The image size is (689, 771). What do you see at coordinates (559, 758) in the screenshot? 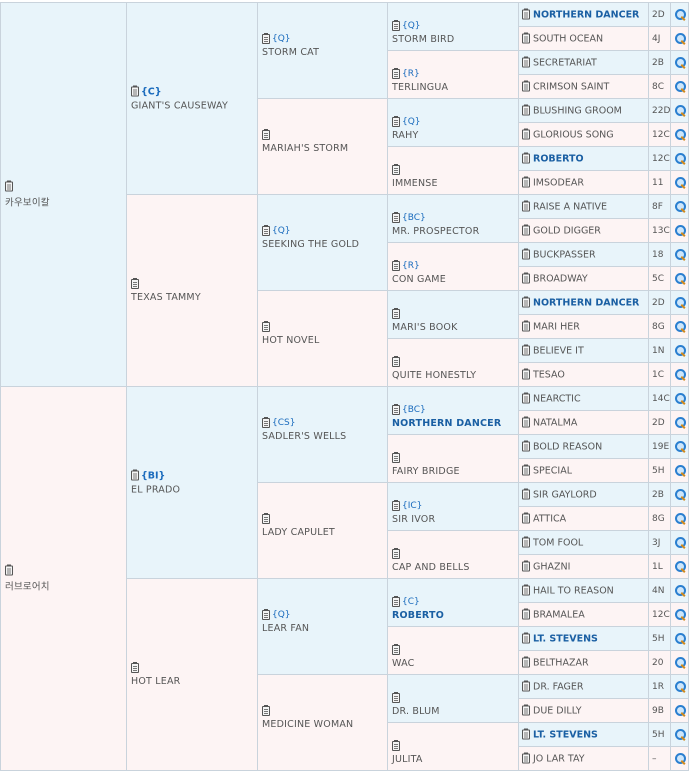
I see `horse-name: JO LAR TAY` at bounding box center [559, 758].